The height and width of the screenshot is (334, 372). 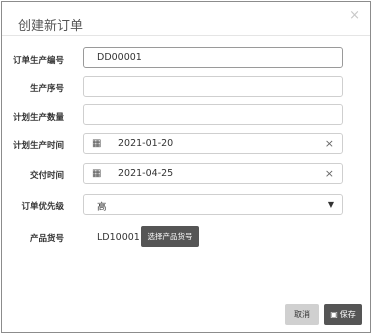 What do you see at coordinates (347, 314) in the screenshot?
I see `save-button-label: 保存` at bounding box center [347, 314].